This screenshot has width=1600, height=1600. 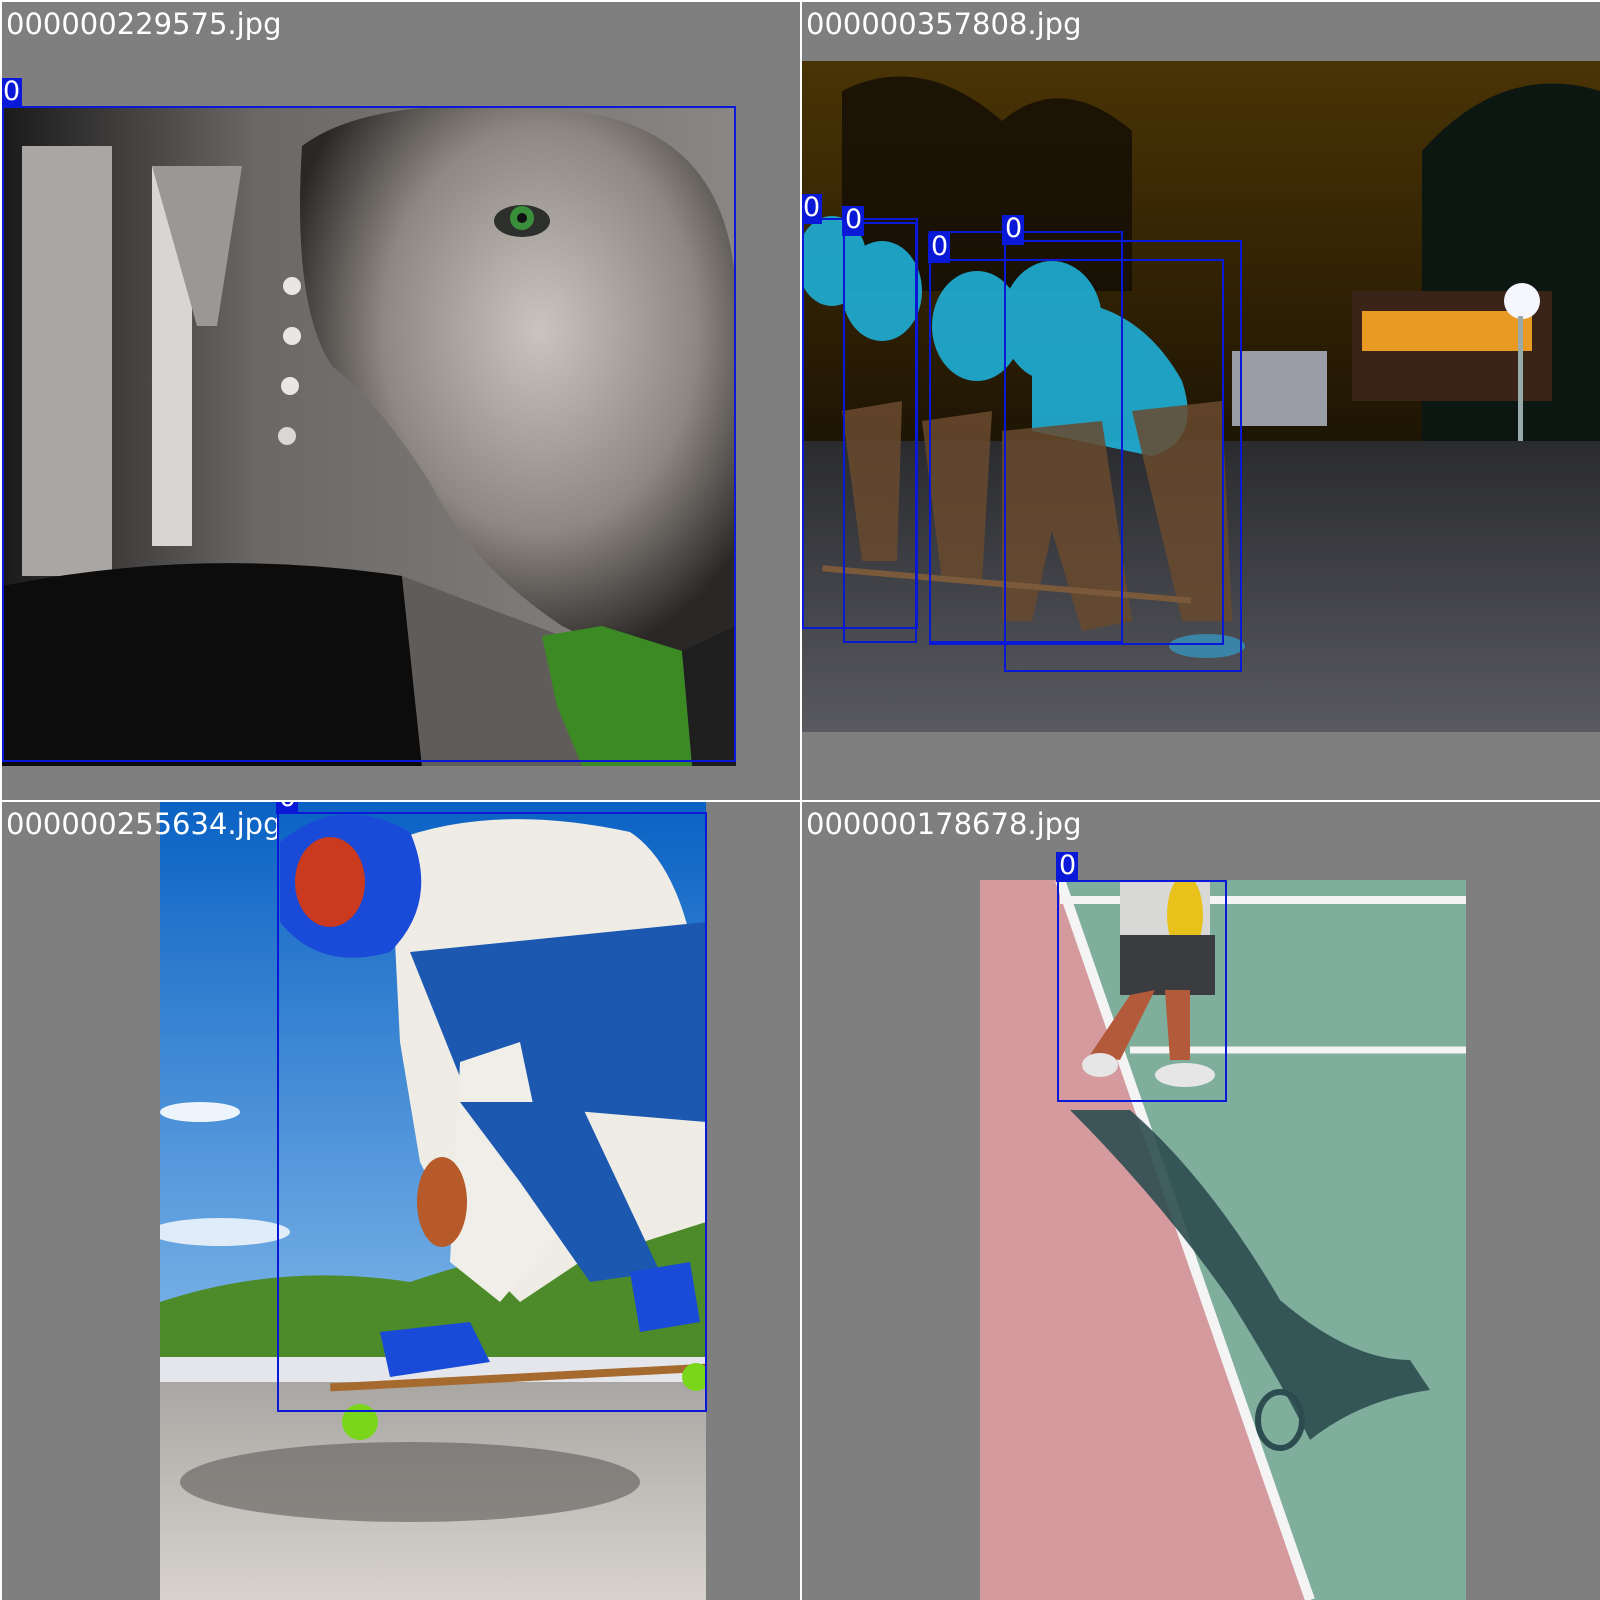 I want to click on filename-label: 000000255634.jpg, so click(x=144, y=824).